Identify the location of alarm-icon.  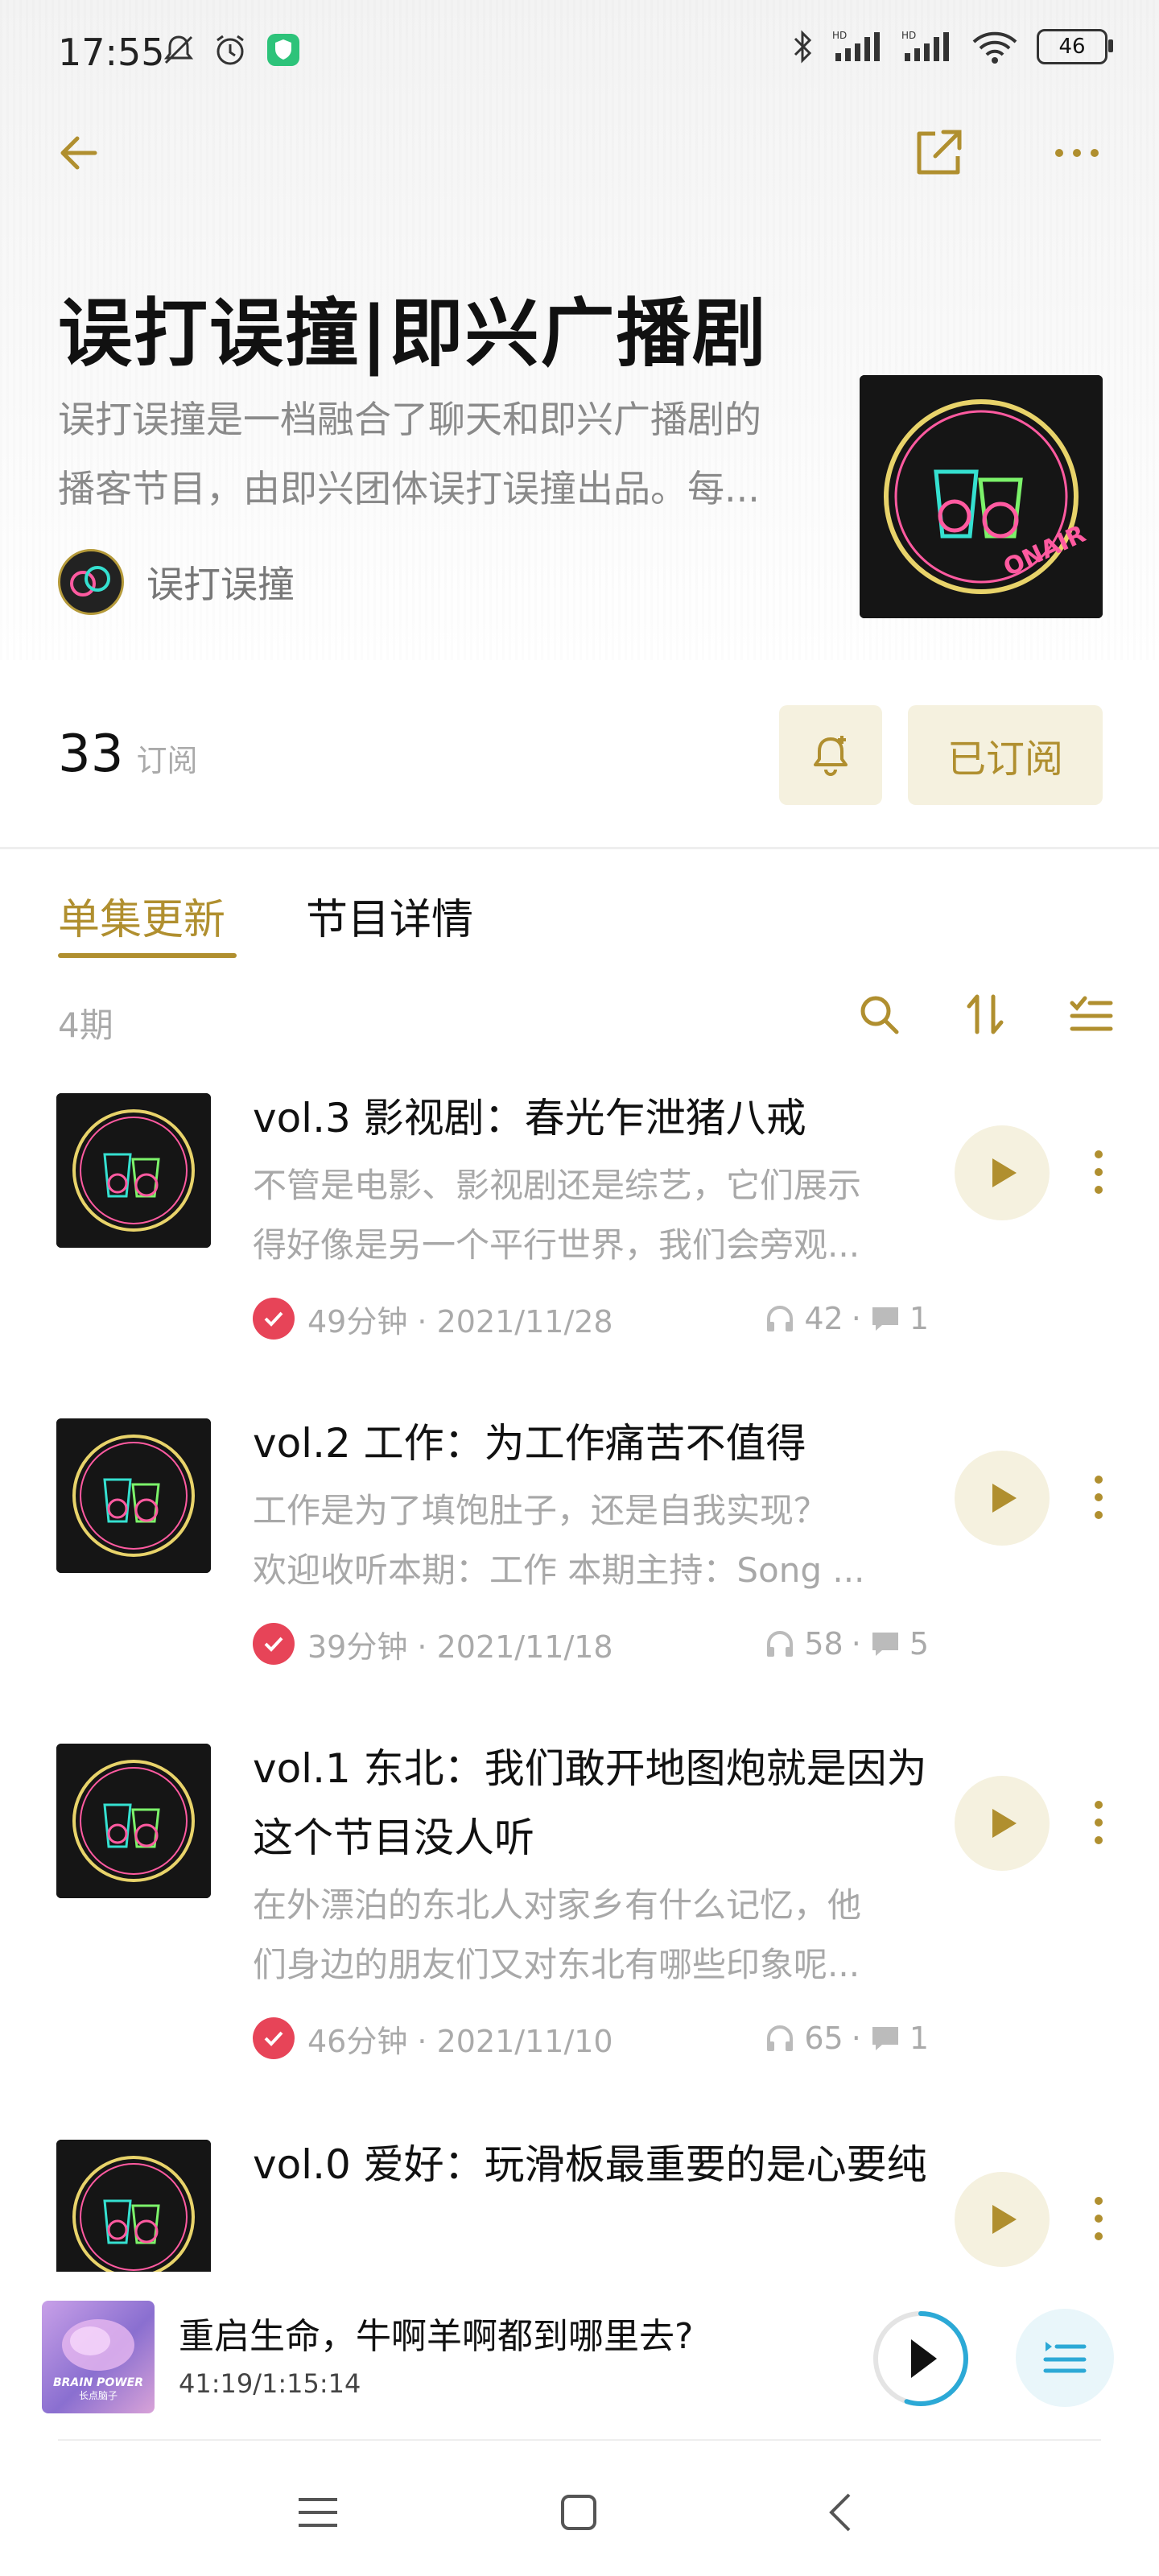
(230, 50).